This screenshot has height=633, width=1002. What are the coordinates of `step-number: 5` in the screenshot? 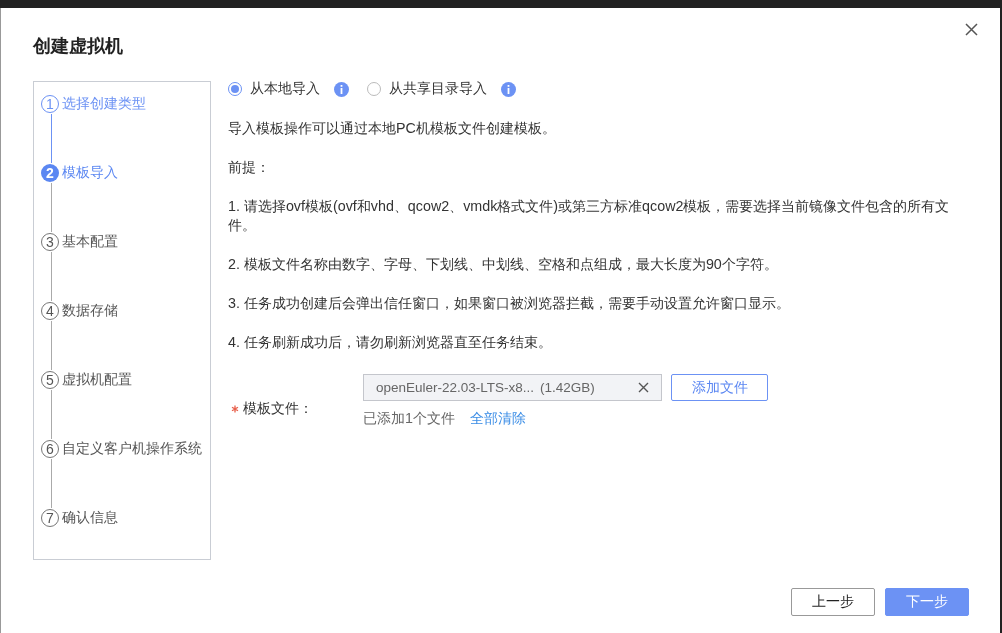 It's located at (50, 380).